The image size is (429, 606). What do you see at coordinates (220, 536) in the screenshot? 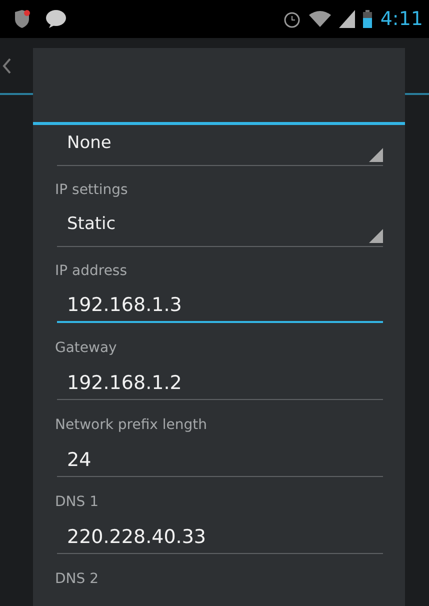
I see `input-field: 220.228.40.33` at bounding box center [220, 536].